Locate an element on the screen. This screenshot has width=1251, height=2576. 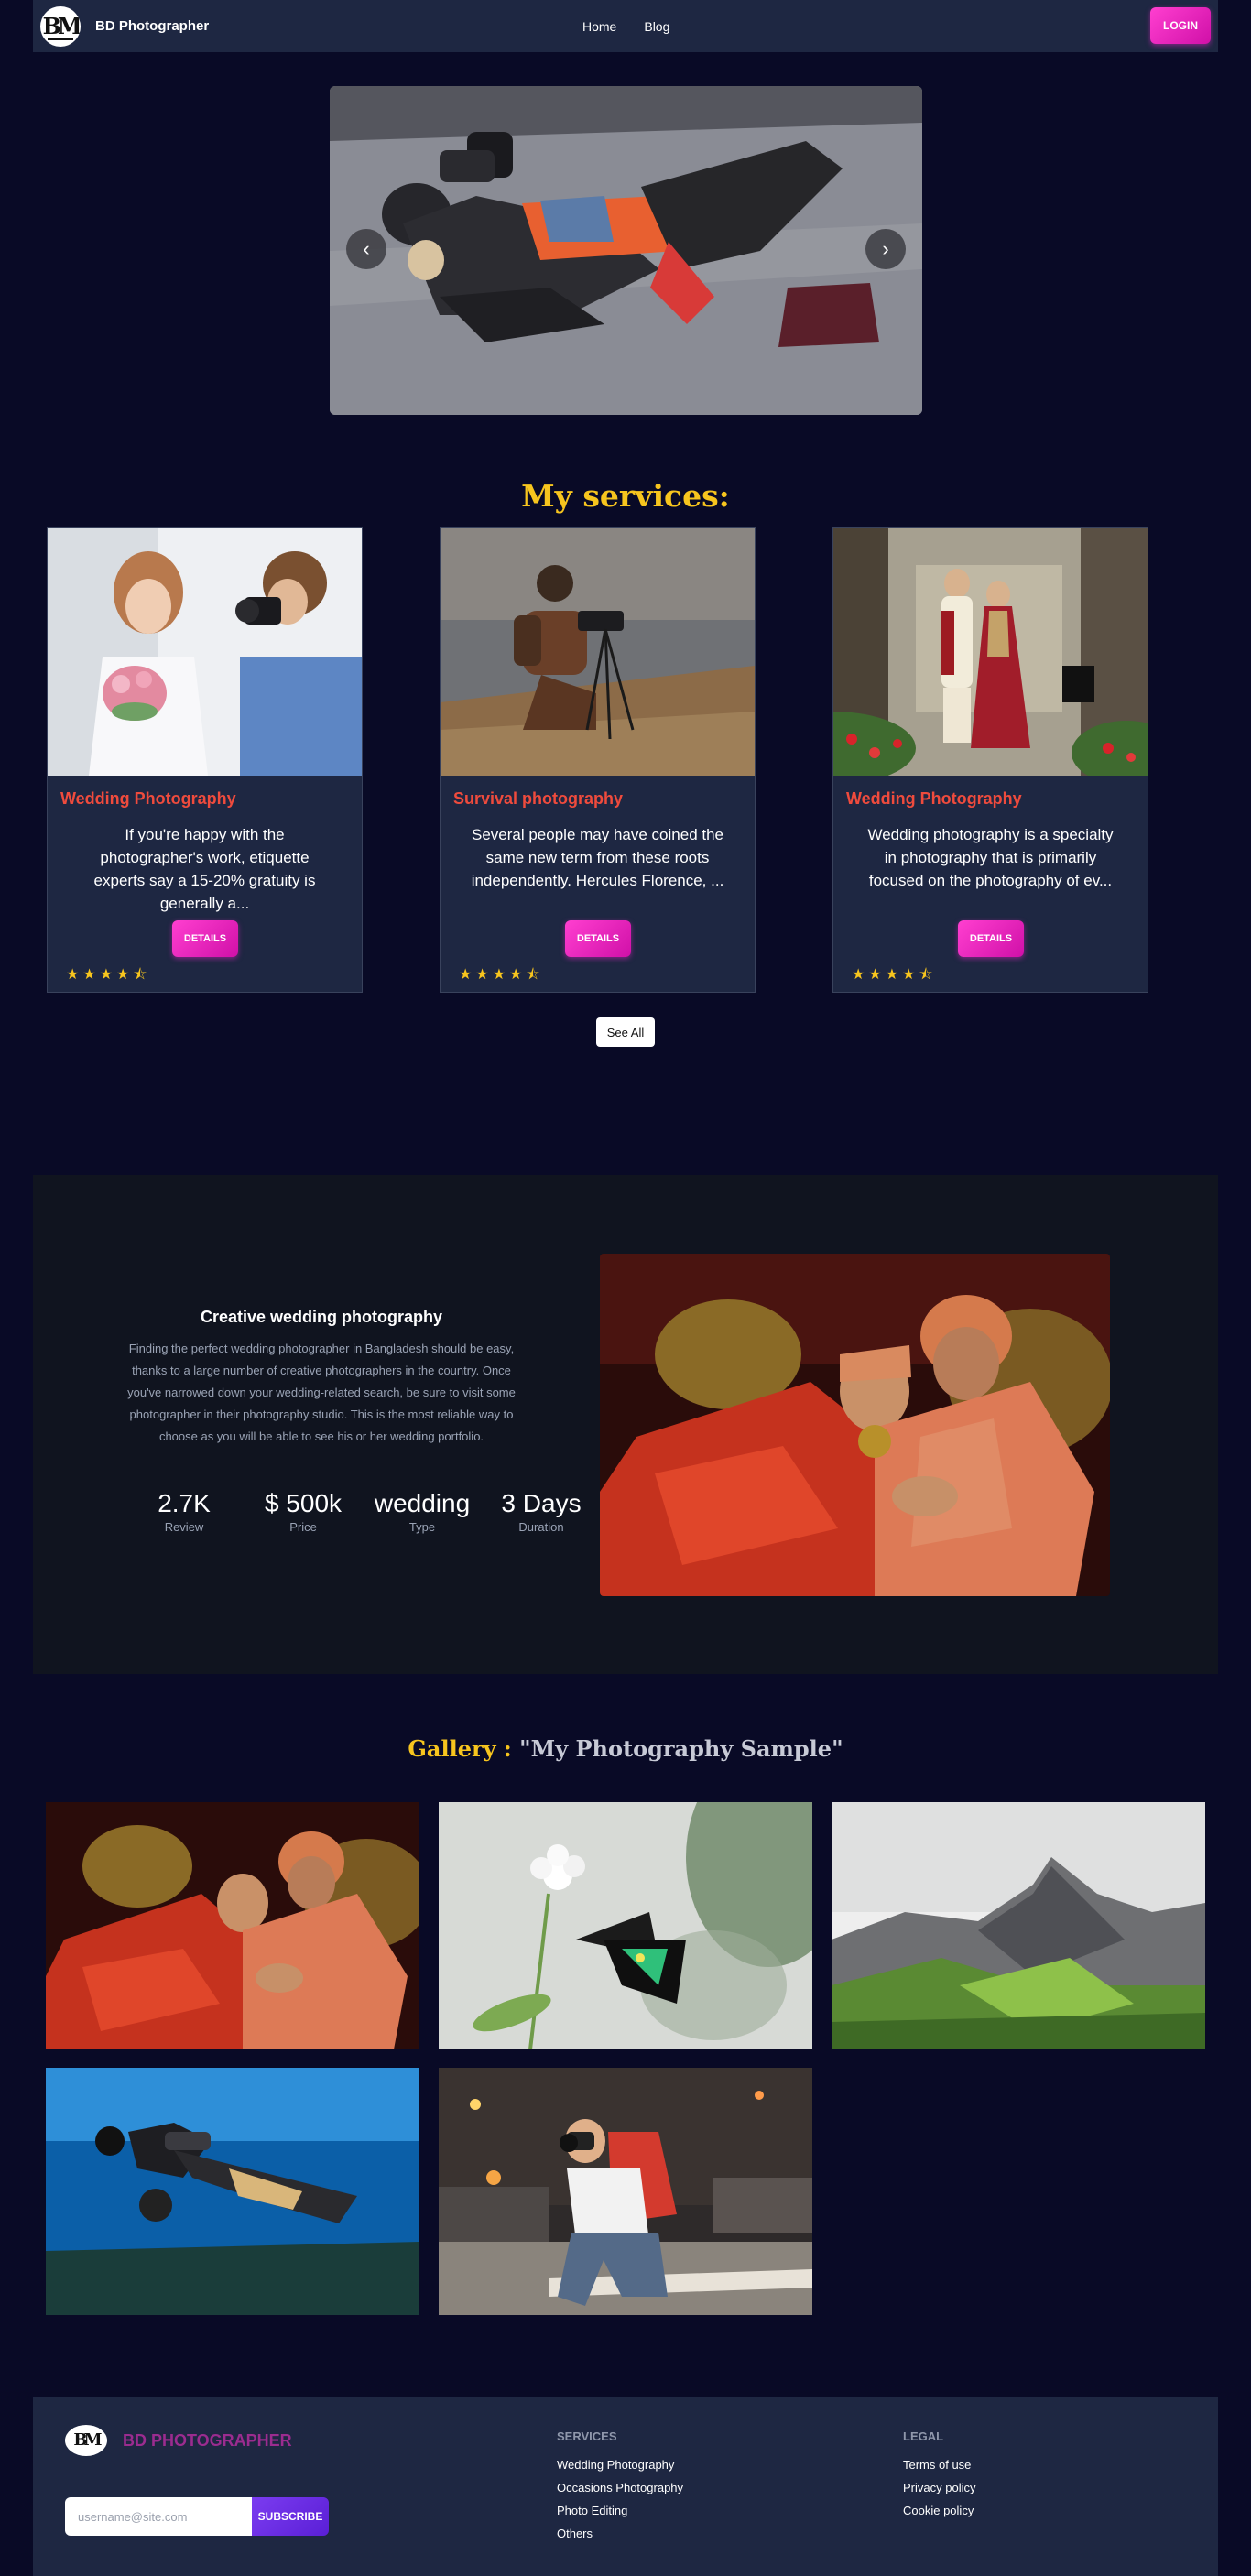
email-input is located at coordinates (158, 2516).